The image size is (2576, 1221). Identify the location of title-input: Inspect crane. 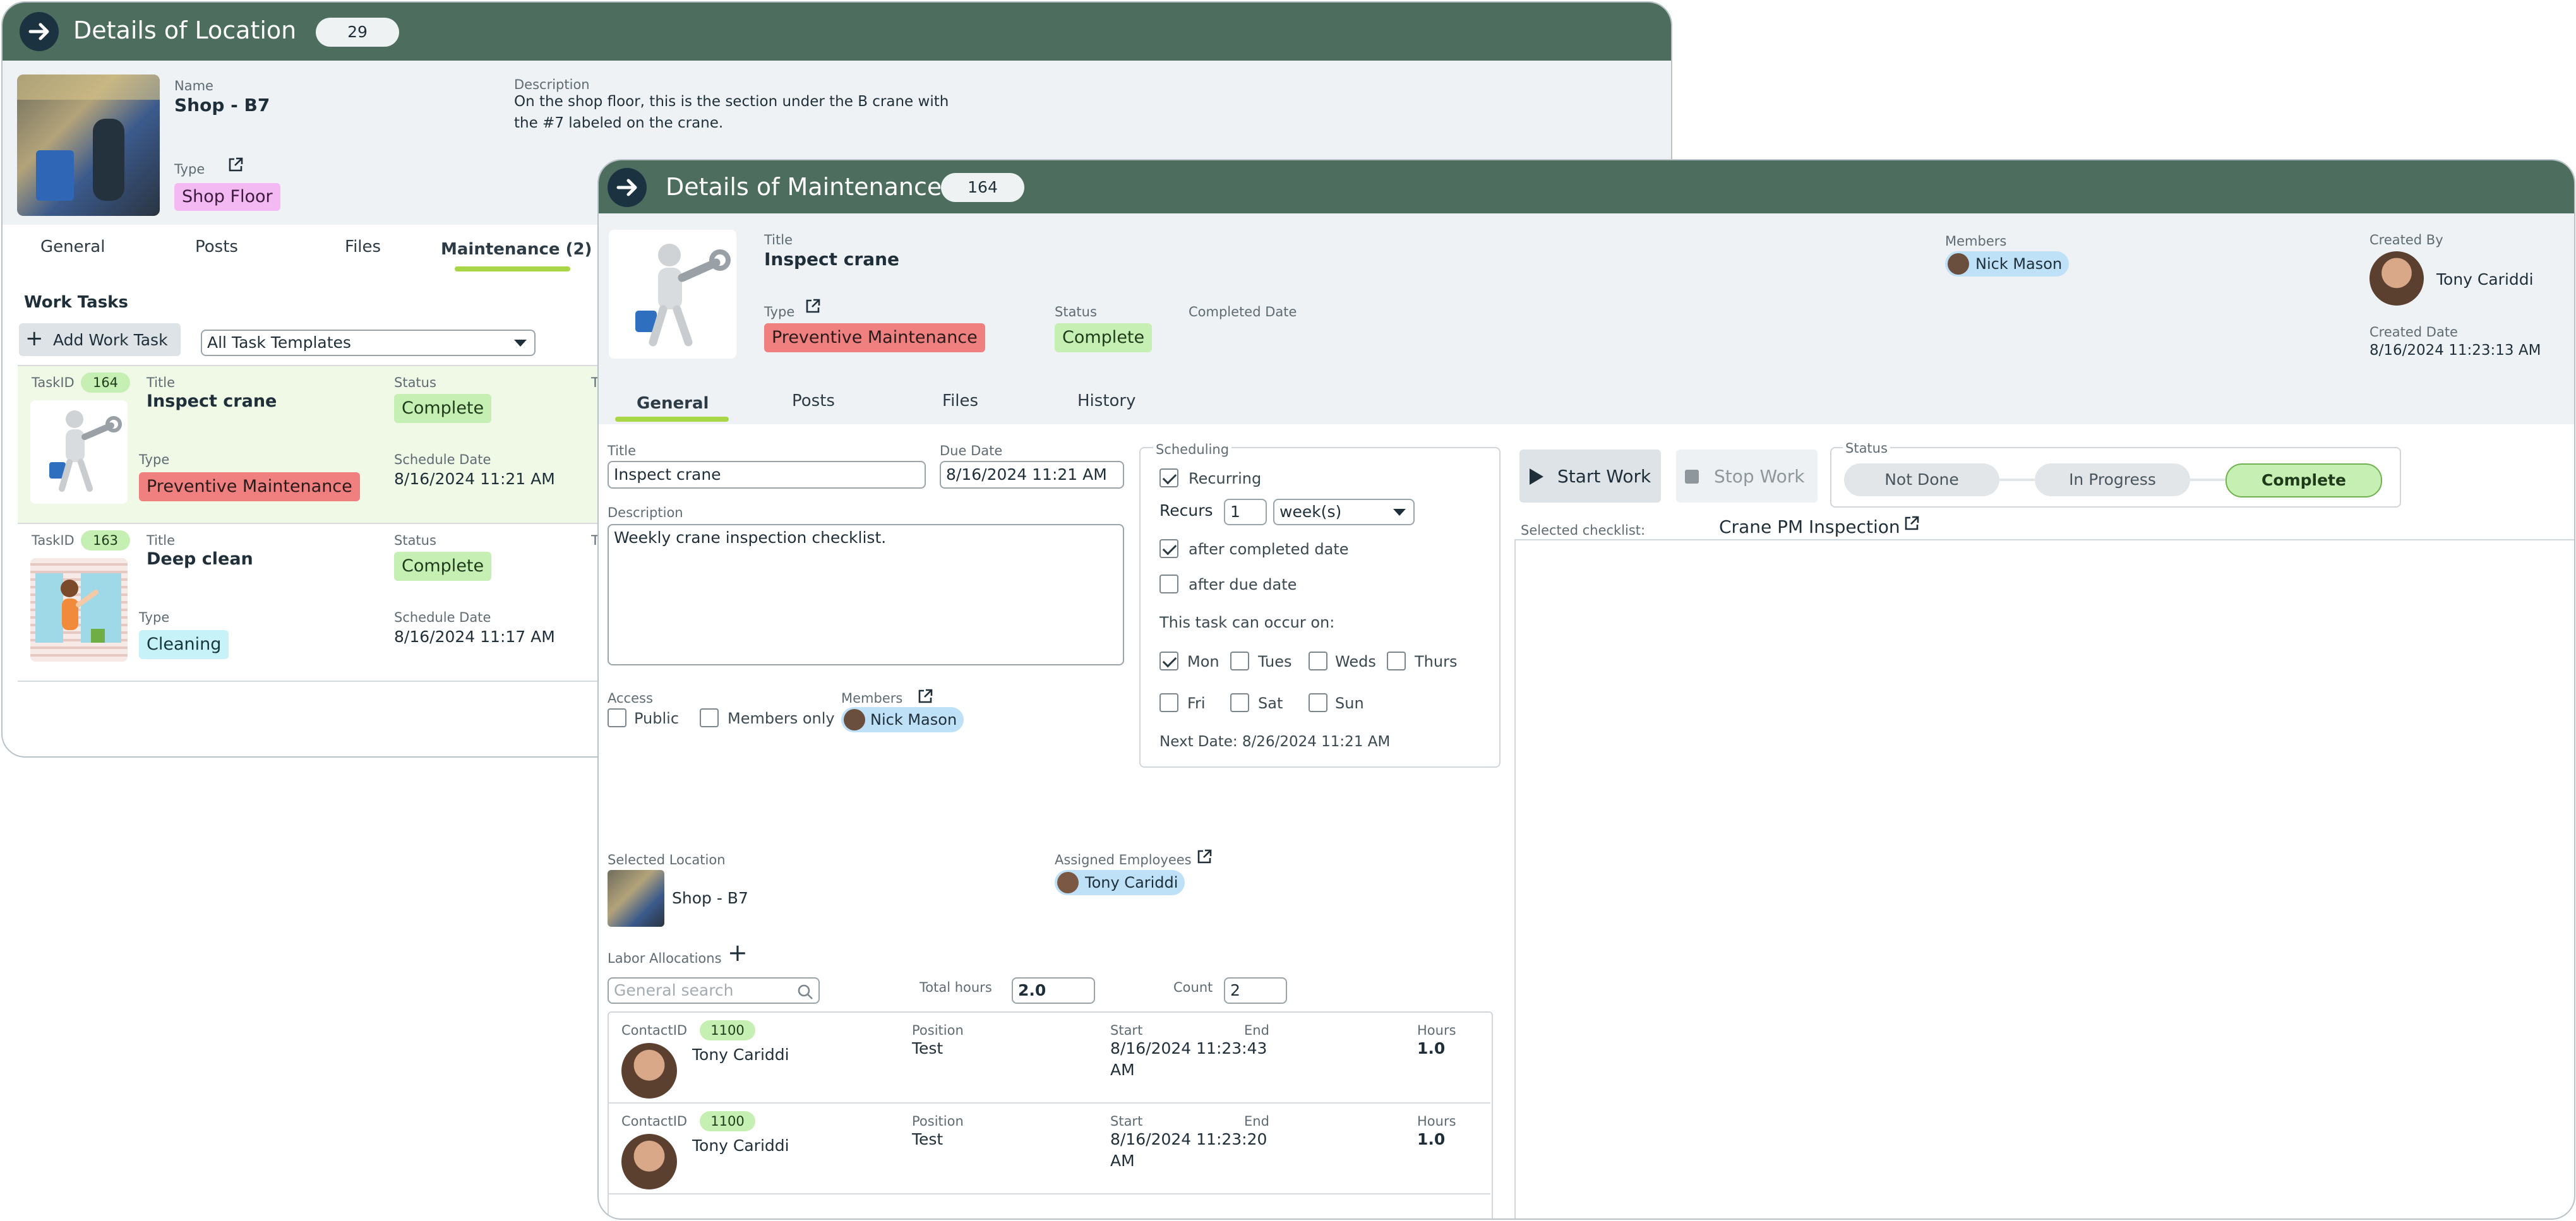
(767, 475).